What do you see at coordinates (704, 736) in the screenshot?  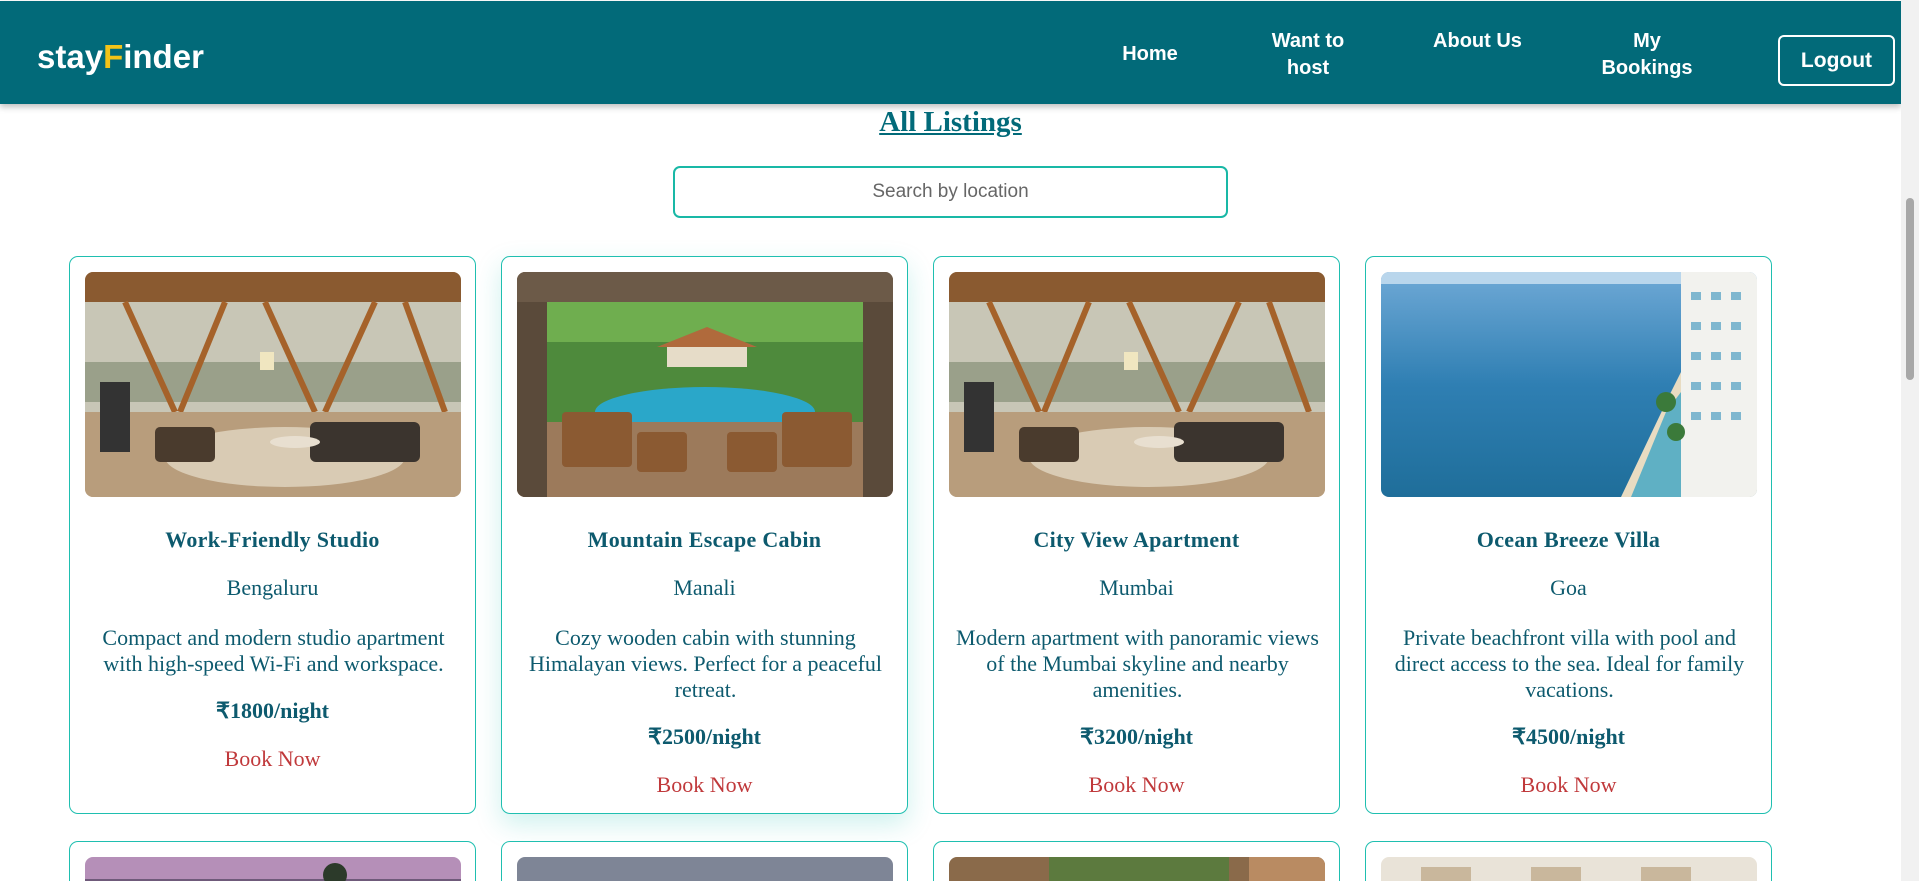 I see `listing-price: ₹2500/night` at bounding box center [704, 736].